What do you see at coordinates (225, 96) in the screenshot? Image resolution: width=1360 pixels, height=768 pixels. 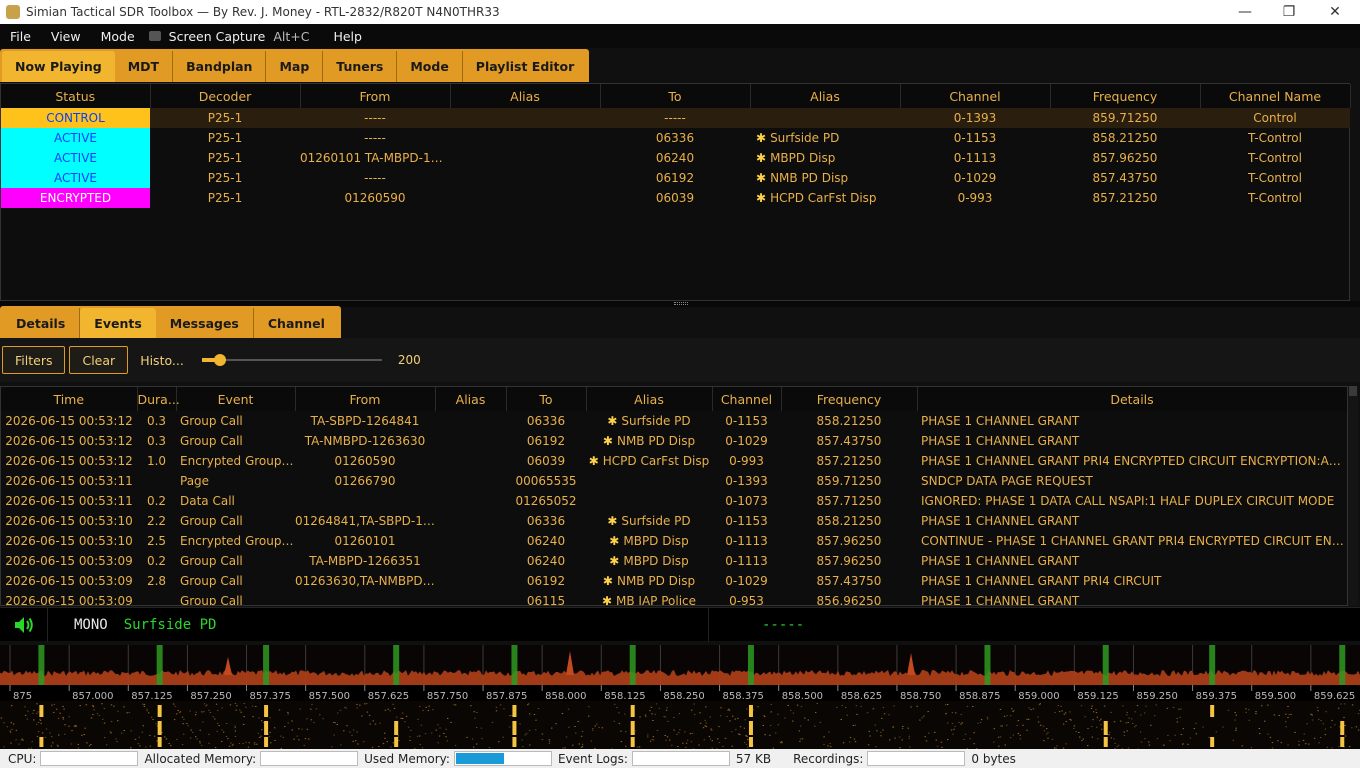 I see `col-decoder: Decoder` at bounding box center [225, 96].